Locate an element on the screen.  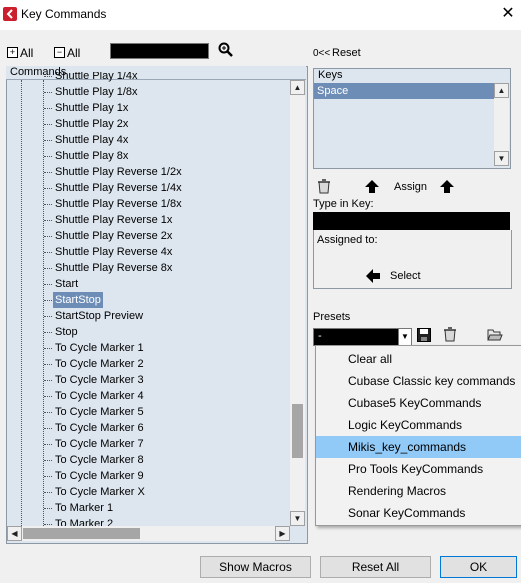
scroll-down-icon: ▼ is located at coordinates (297, 518).